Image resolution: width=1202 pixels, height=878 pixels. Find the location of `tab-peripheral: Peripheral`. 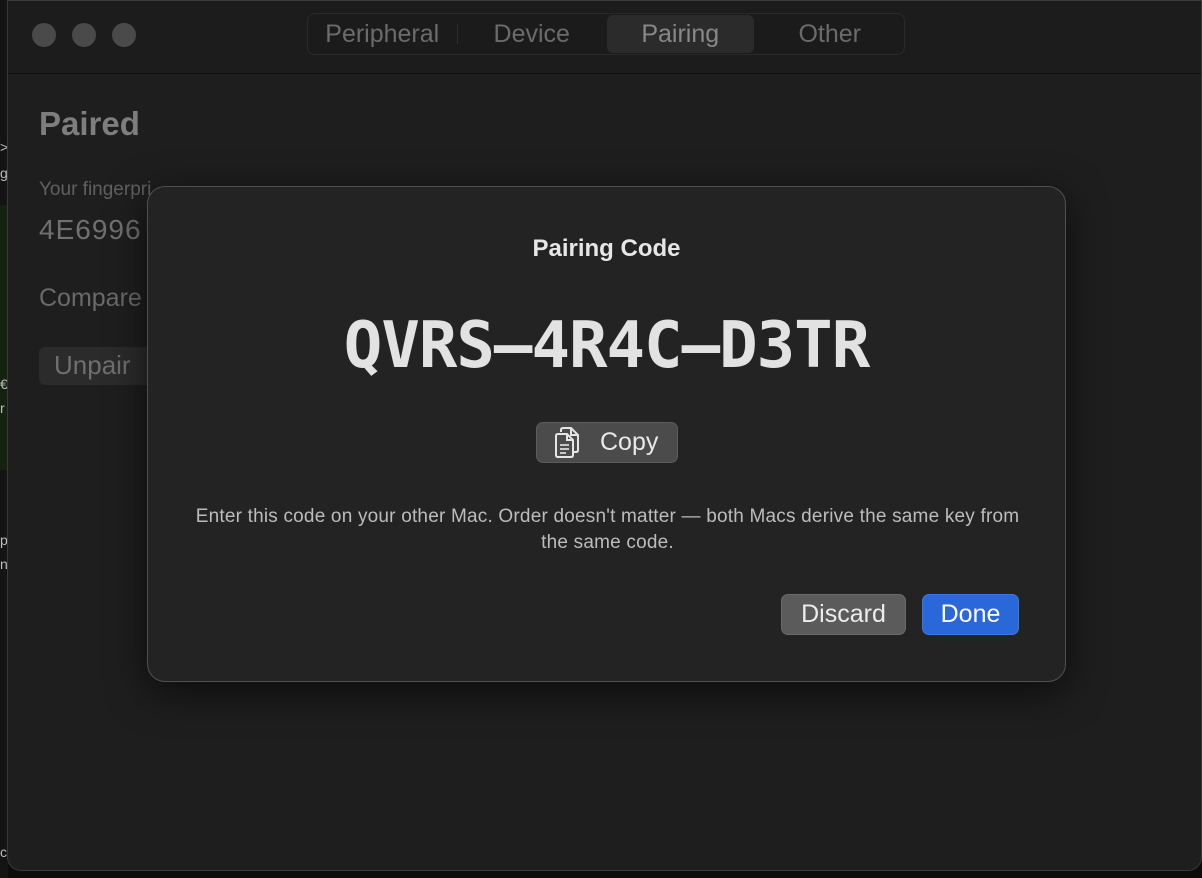

tab-peripheral: Peripheral is located at coordinates (382, 34).